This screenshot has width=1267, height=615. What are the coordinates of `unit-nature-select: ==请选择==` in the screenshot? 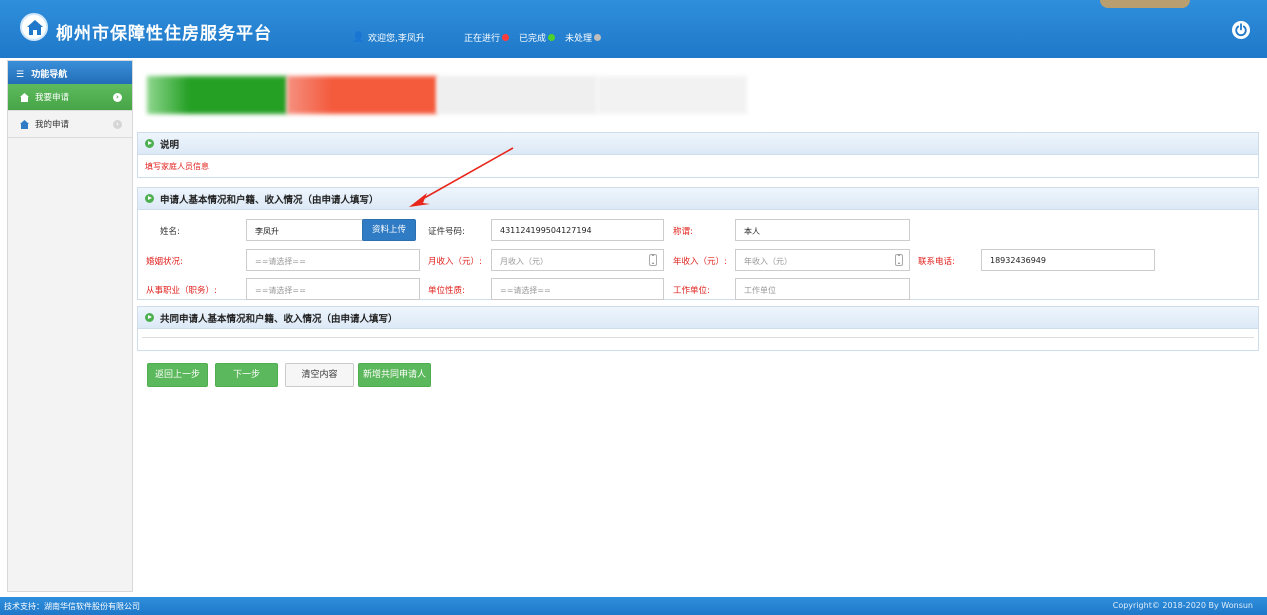 It's located at (577, 289).